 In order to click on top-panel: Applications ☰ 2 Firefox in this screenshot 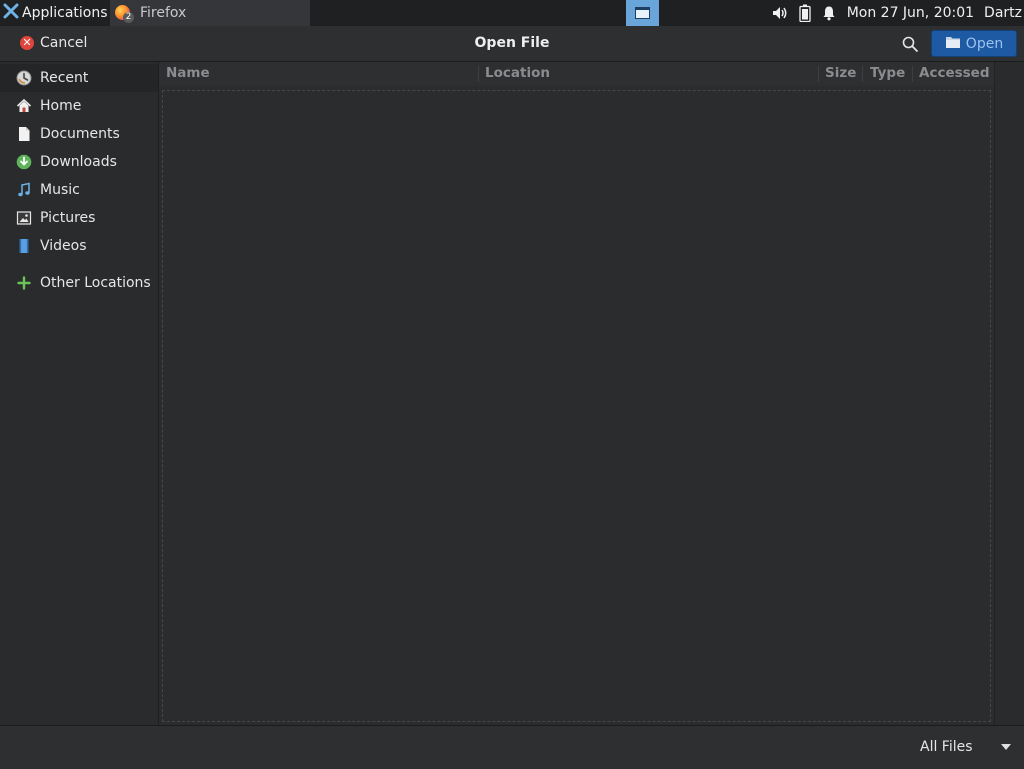, I will do `click(512, 13)`.